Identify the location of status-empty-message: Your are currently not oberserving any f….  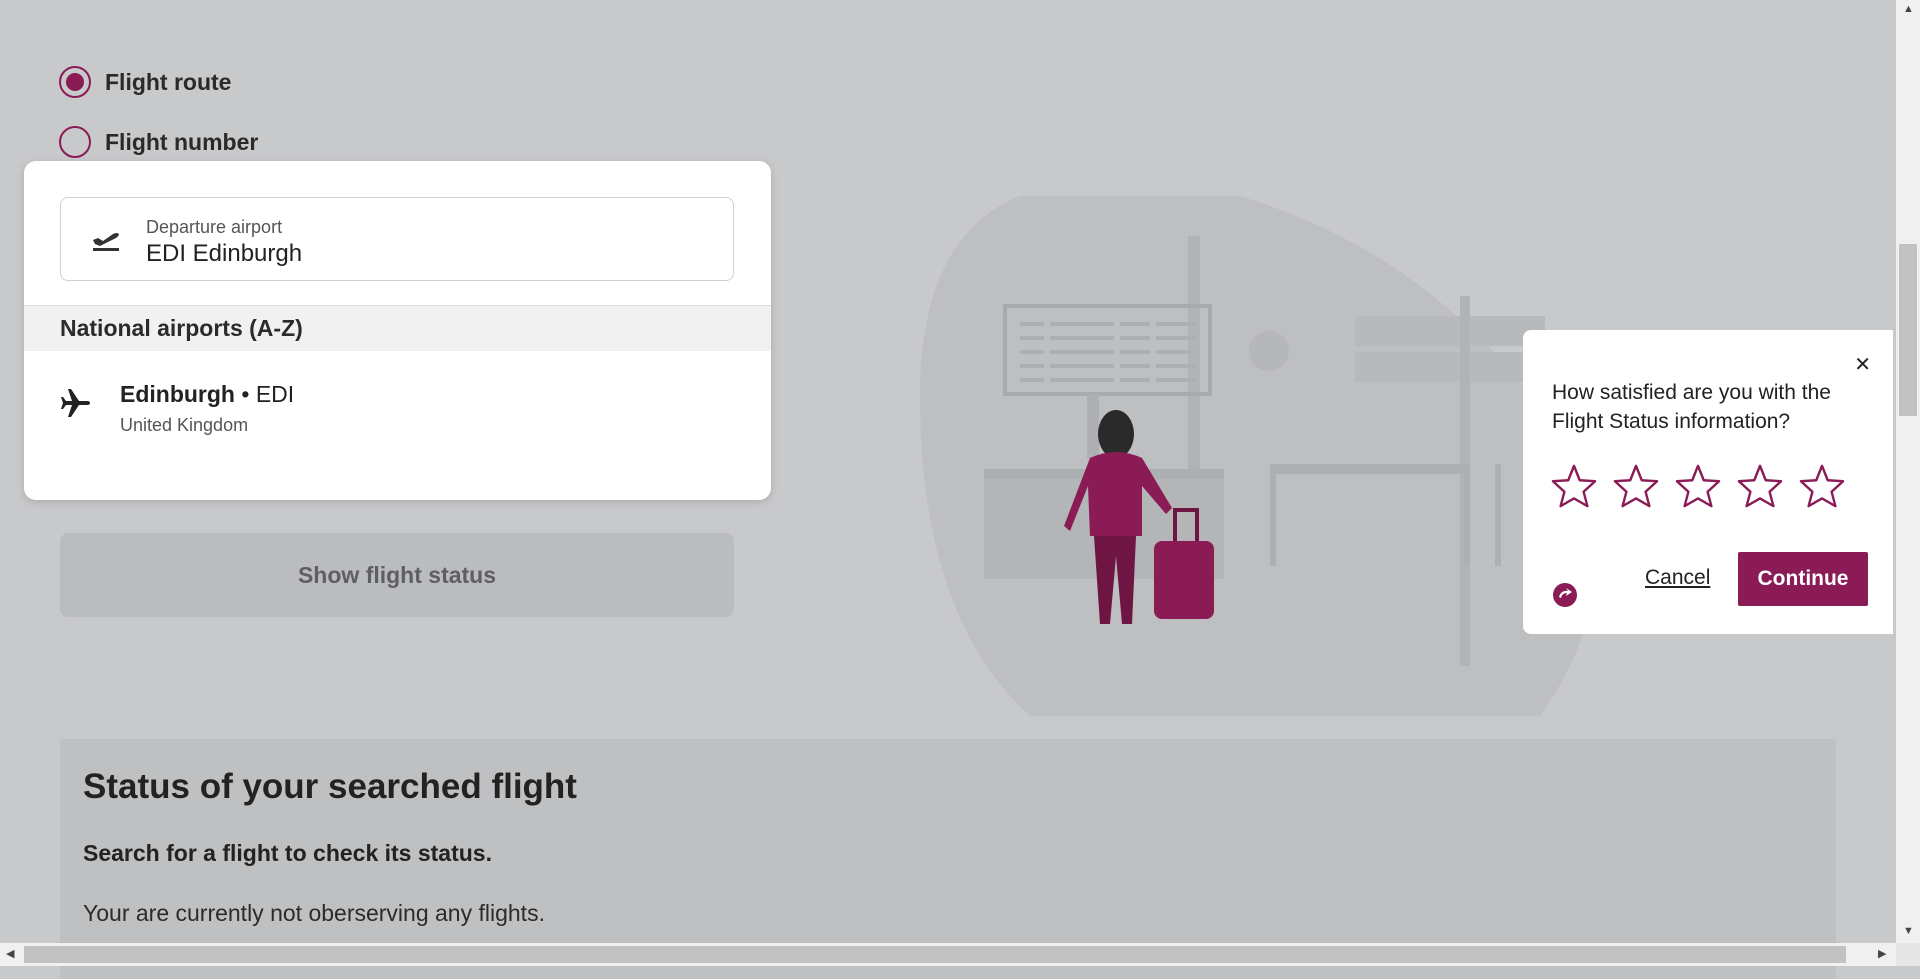
(314, 913).